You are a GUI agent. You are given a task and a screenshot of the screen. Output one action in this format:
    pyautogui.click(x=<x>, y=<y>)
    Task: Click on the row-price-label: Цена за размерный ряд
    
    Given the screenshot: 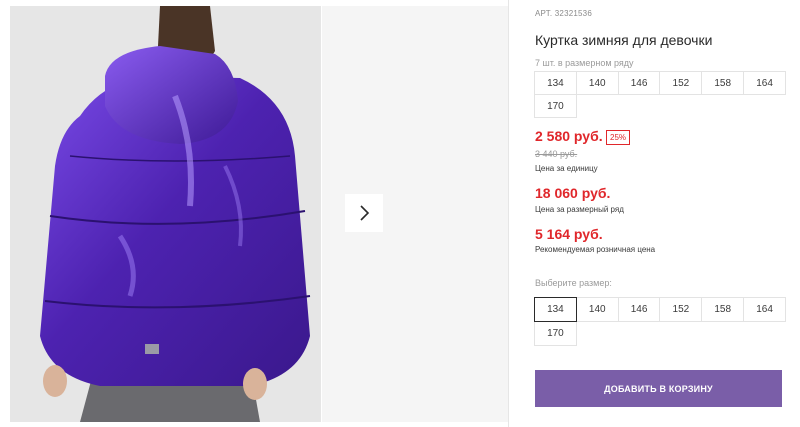 What is the action you would take?
    pyautogui.click(x=579, y=209)
    